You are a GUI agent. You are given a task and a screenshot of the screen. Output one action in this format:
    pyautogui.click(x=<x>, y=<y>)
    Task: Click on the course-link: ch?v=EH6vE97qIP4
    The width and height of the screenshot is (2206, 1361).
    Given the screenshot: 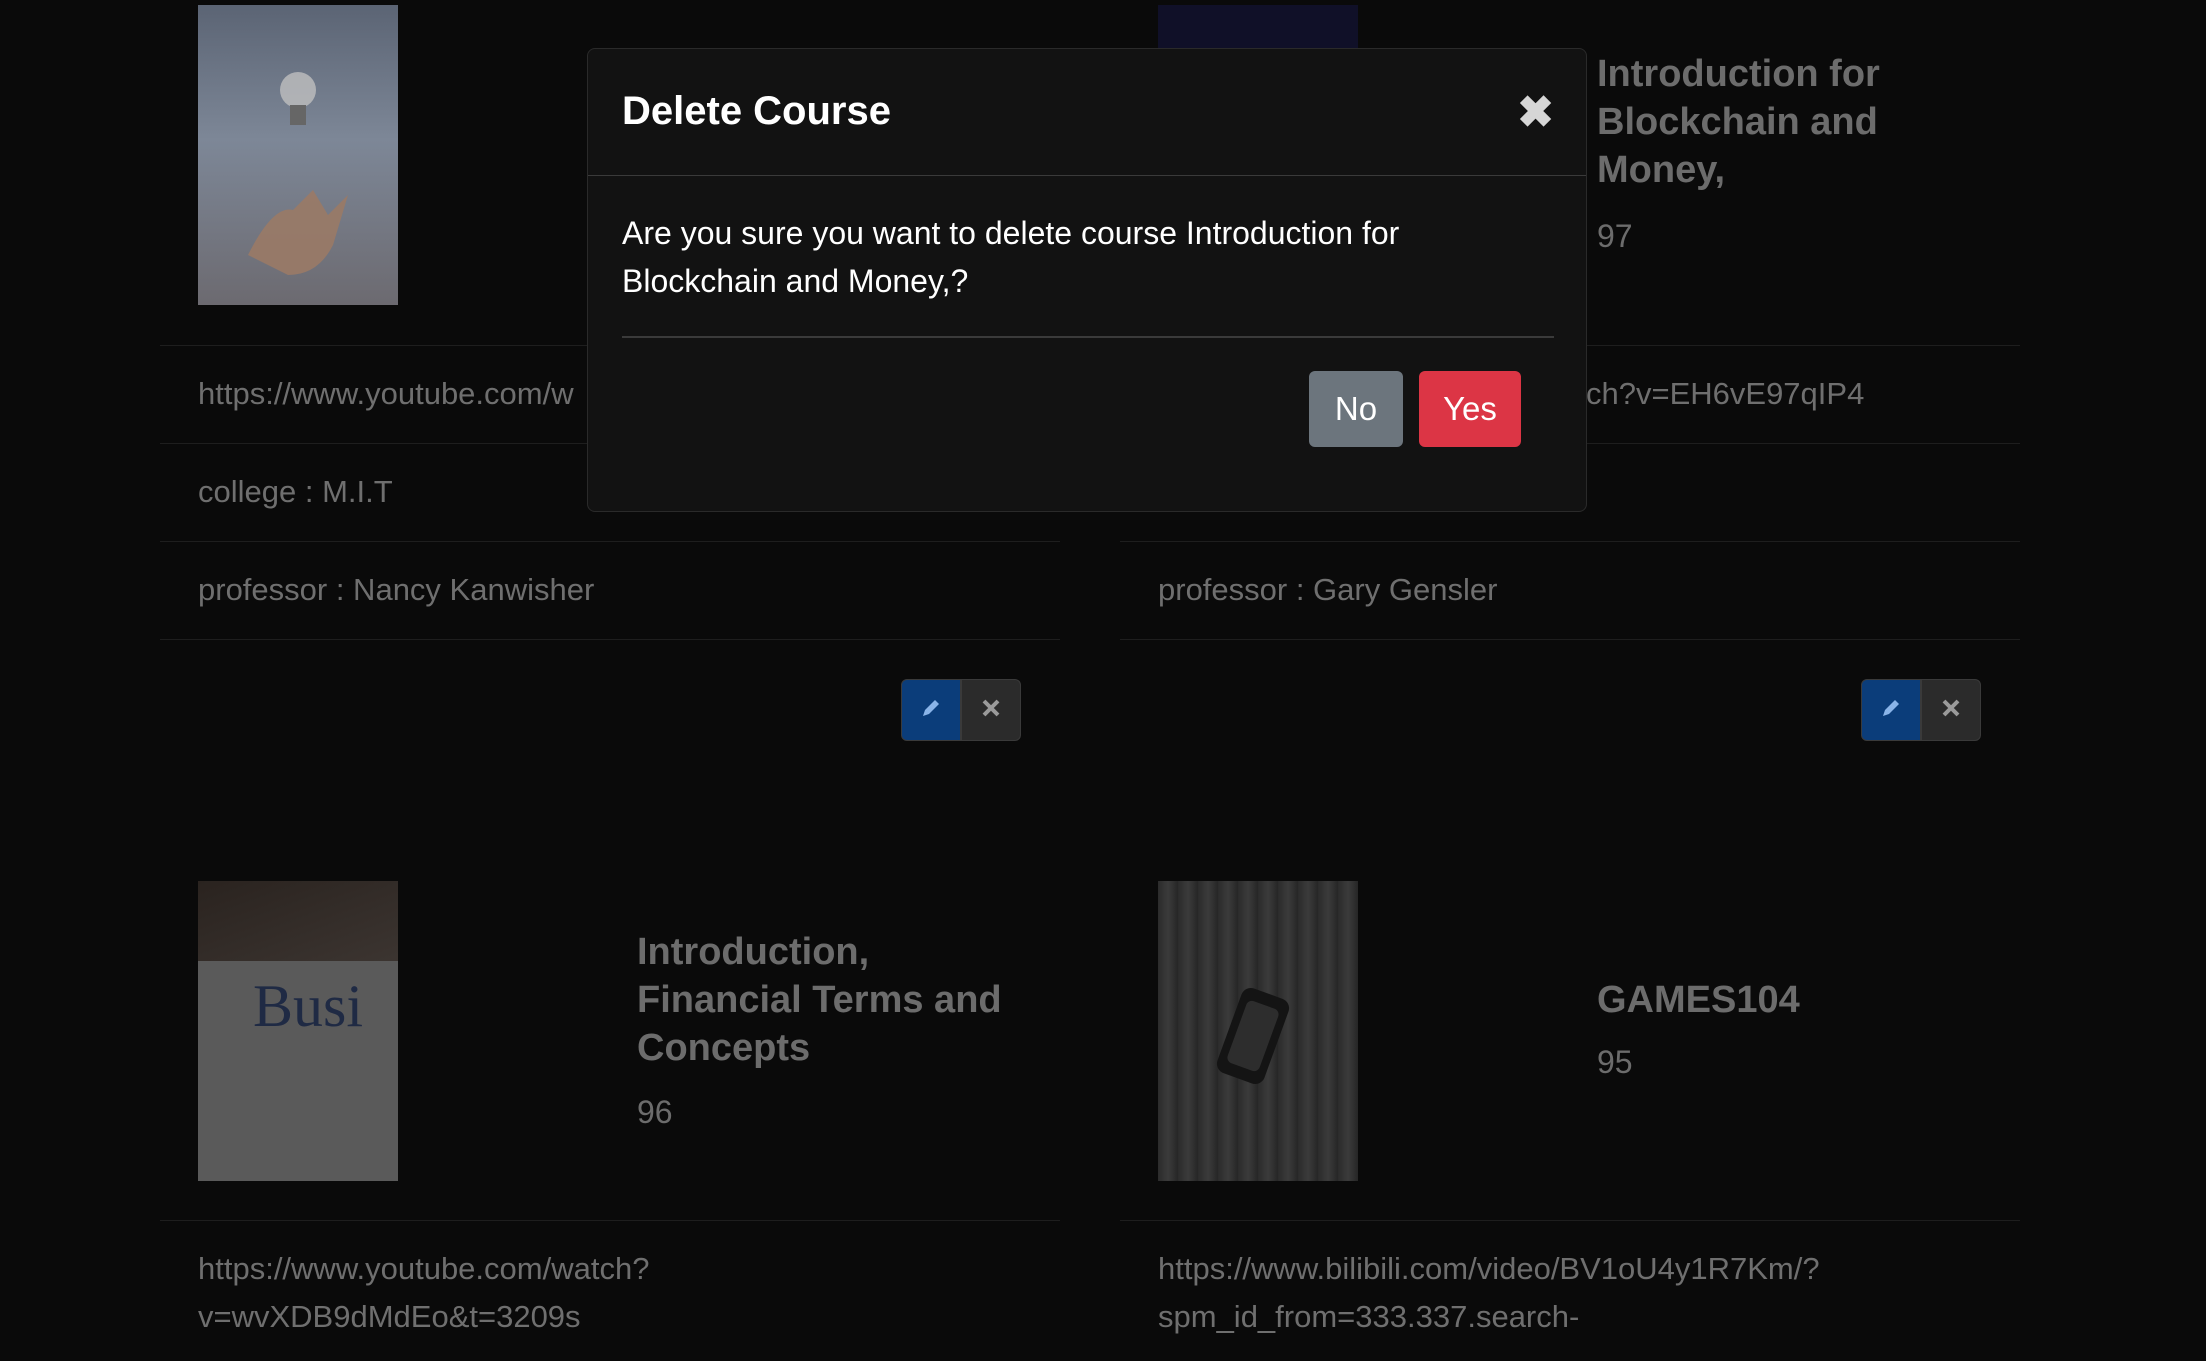 What is the action you would take?
    pyautogui.click(x=1725, y=394)
    